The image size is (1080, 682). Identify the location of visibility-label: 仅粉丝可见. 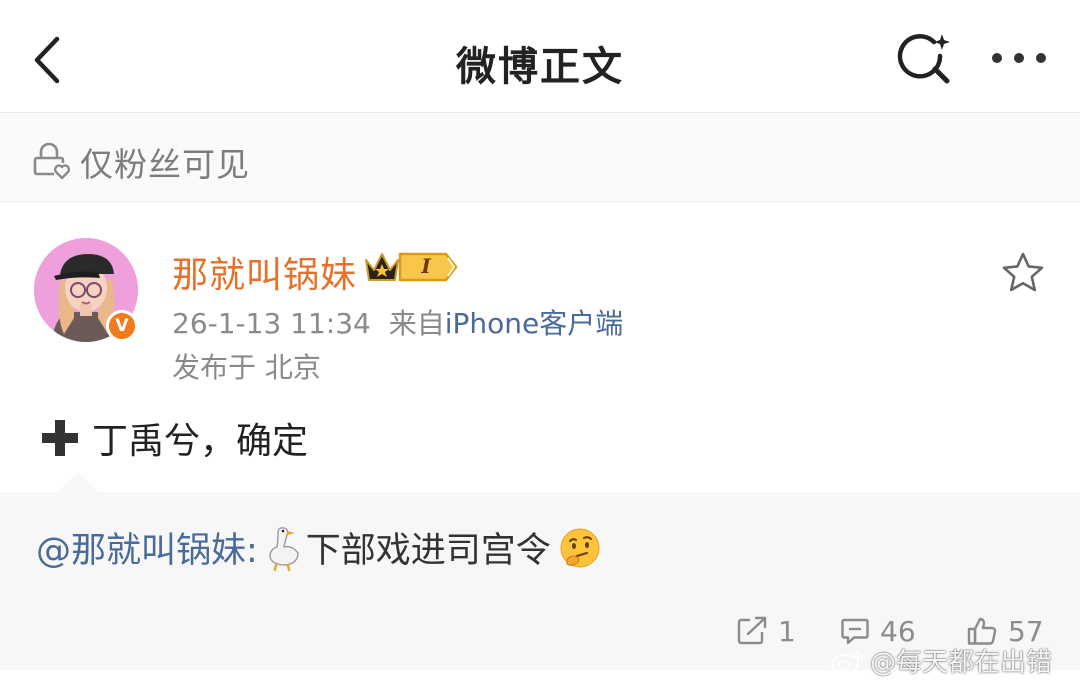
(165, 164).